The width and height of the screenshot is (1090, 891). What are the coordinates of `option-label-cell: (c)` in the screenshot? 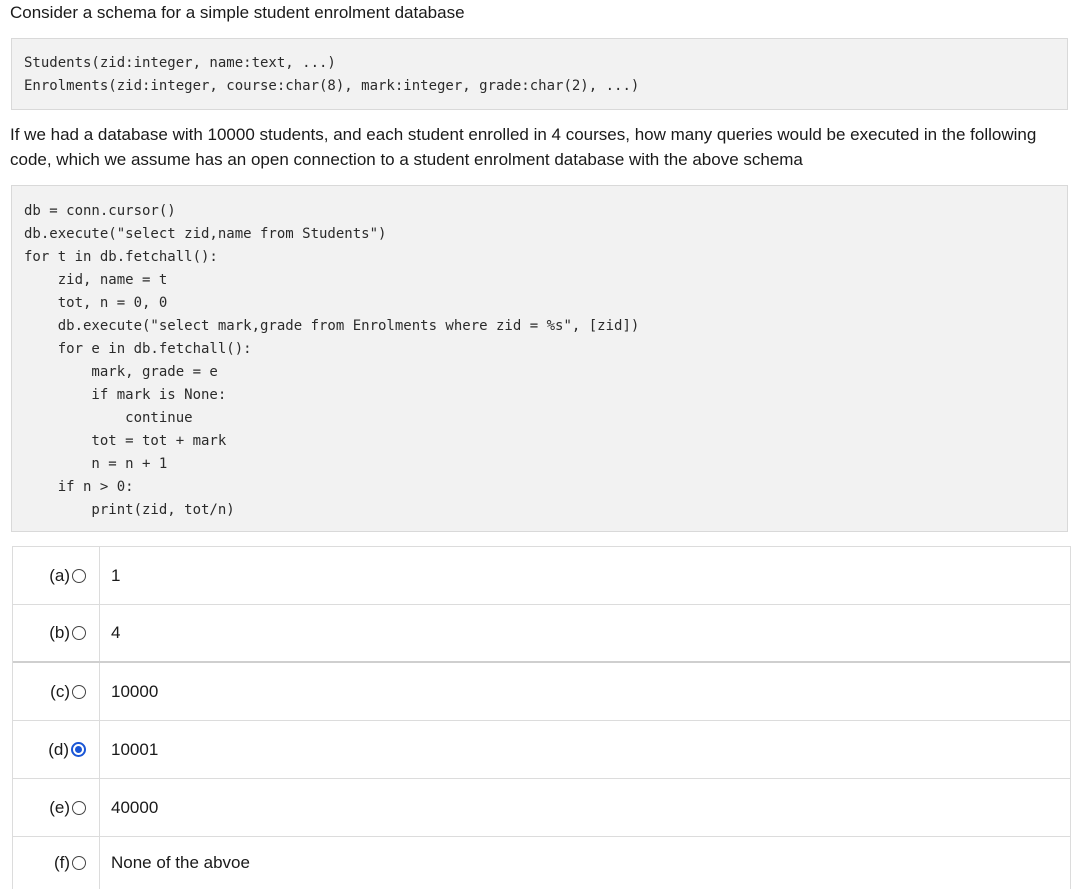 It's located at (56, 691).